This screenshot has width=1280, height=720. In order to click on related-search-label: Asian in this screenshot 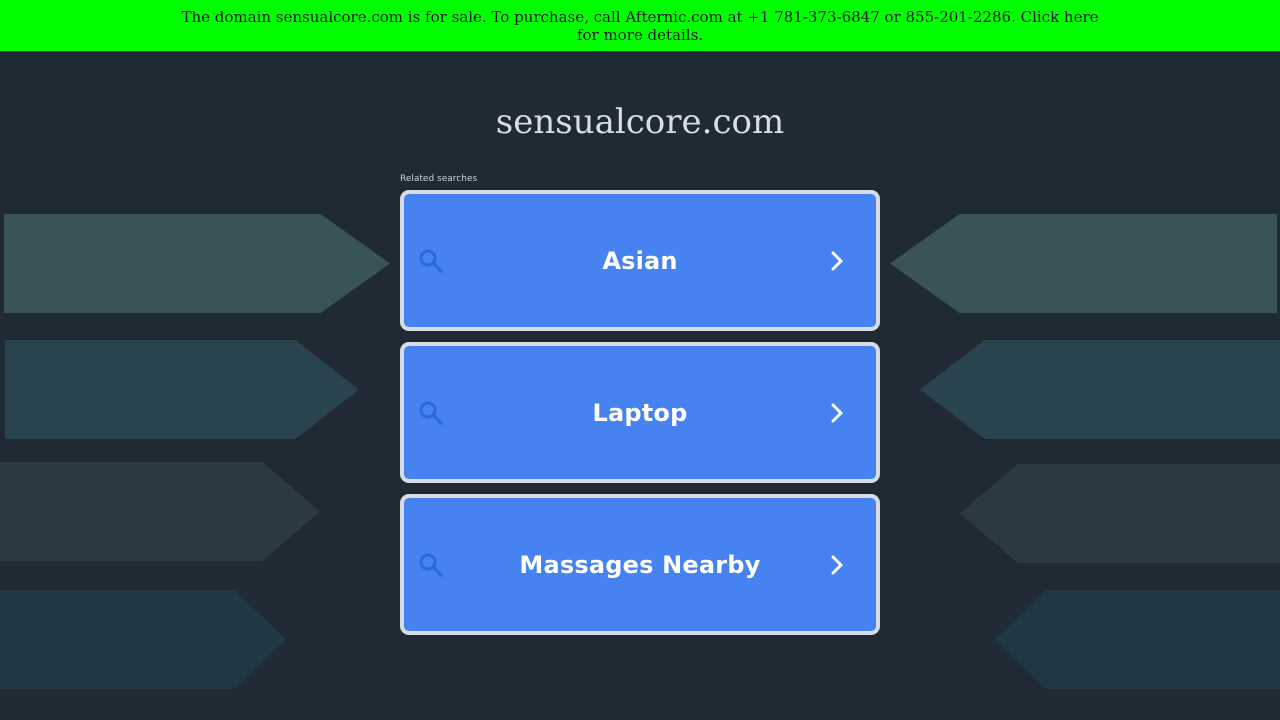, I will do `click(640, 260)`.